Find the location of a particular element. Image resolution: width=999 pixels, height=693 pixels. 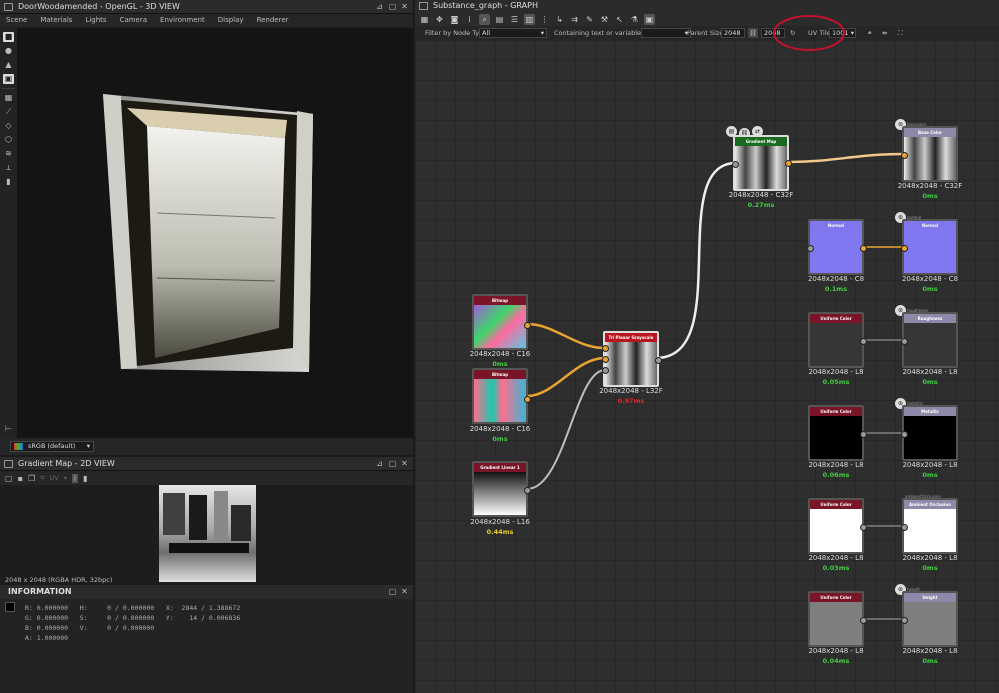

output-basecolor-node: Base Color is located at coordinates (929, 154).